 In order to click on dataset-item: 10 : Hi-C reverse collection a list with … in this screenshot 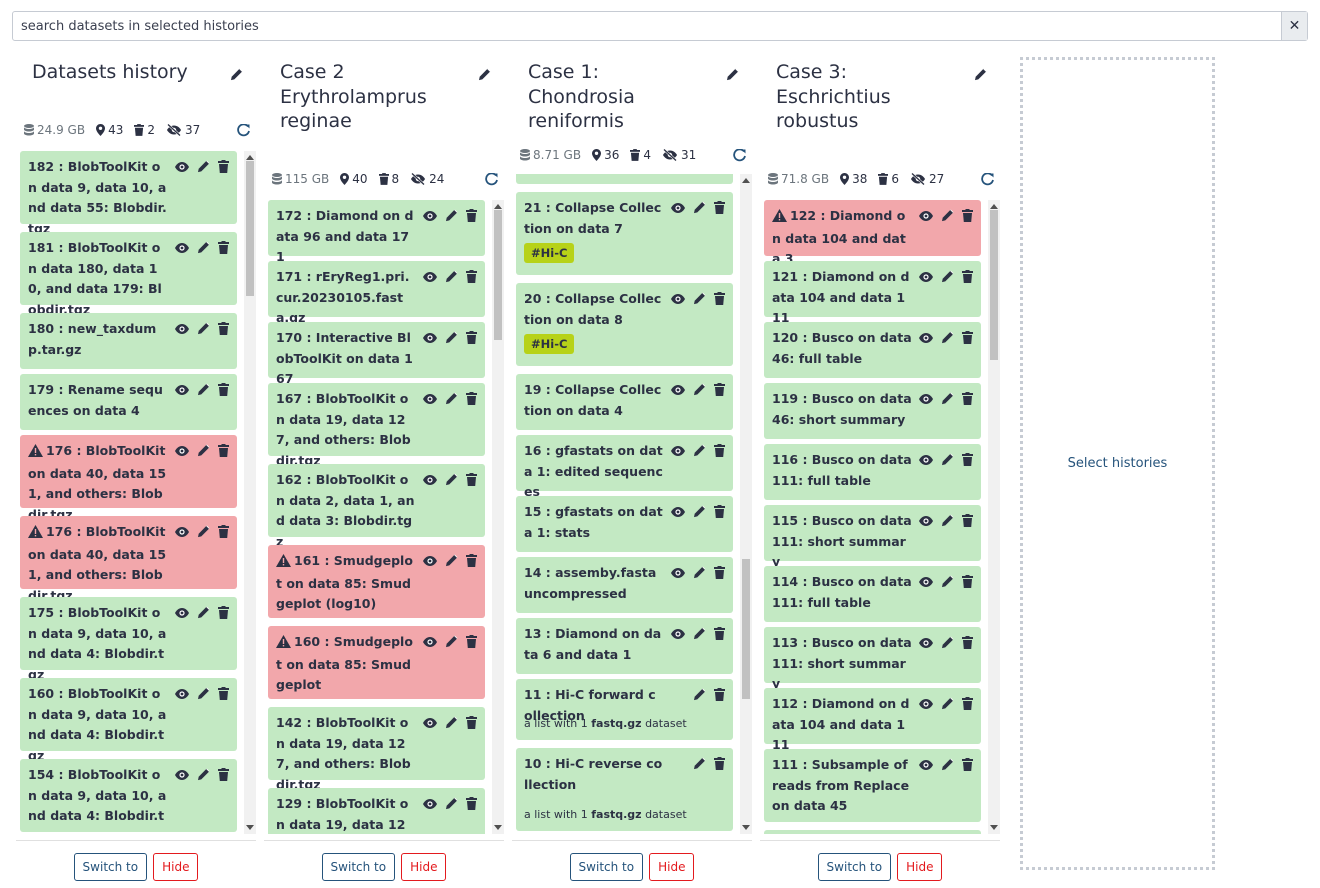, I will do `click(624, 789)`.